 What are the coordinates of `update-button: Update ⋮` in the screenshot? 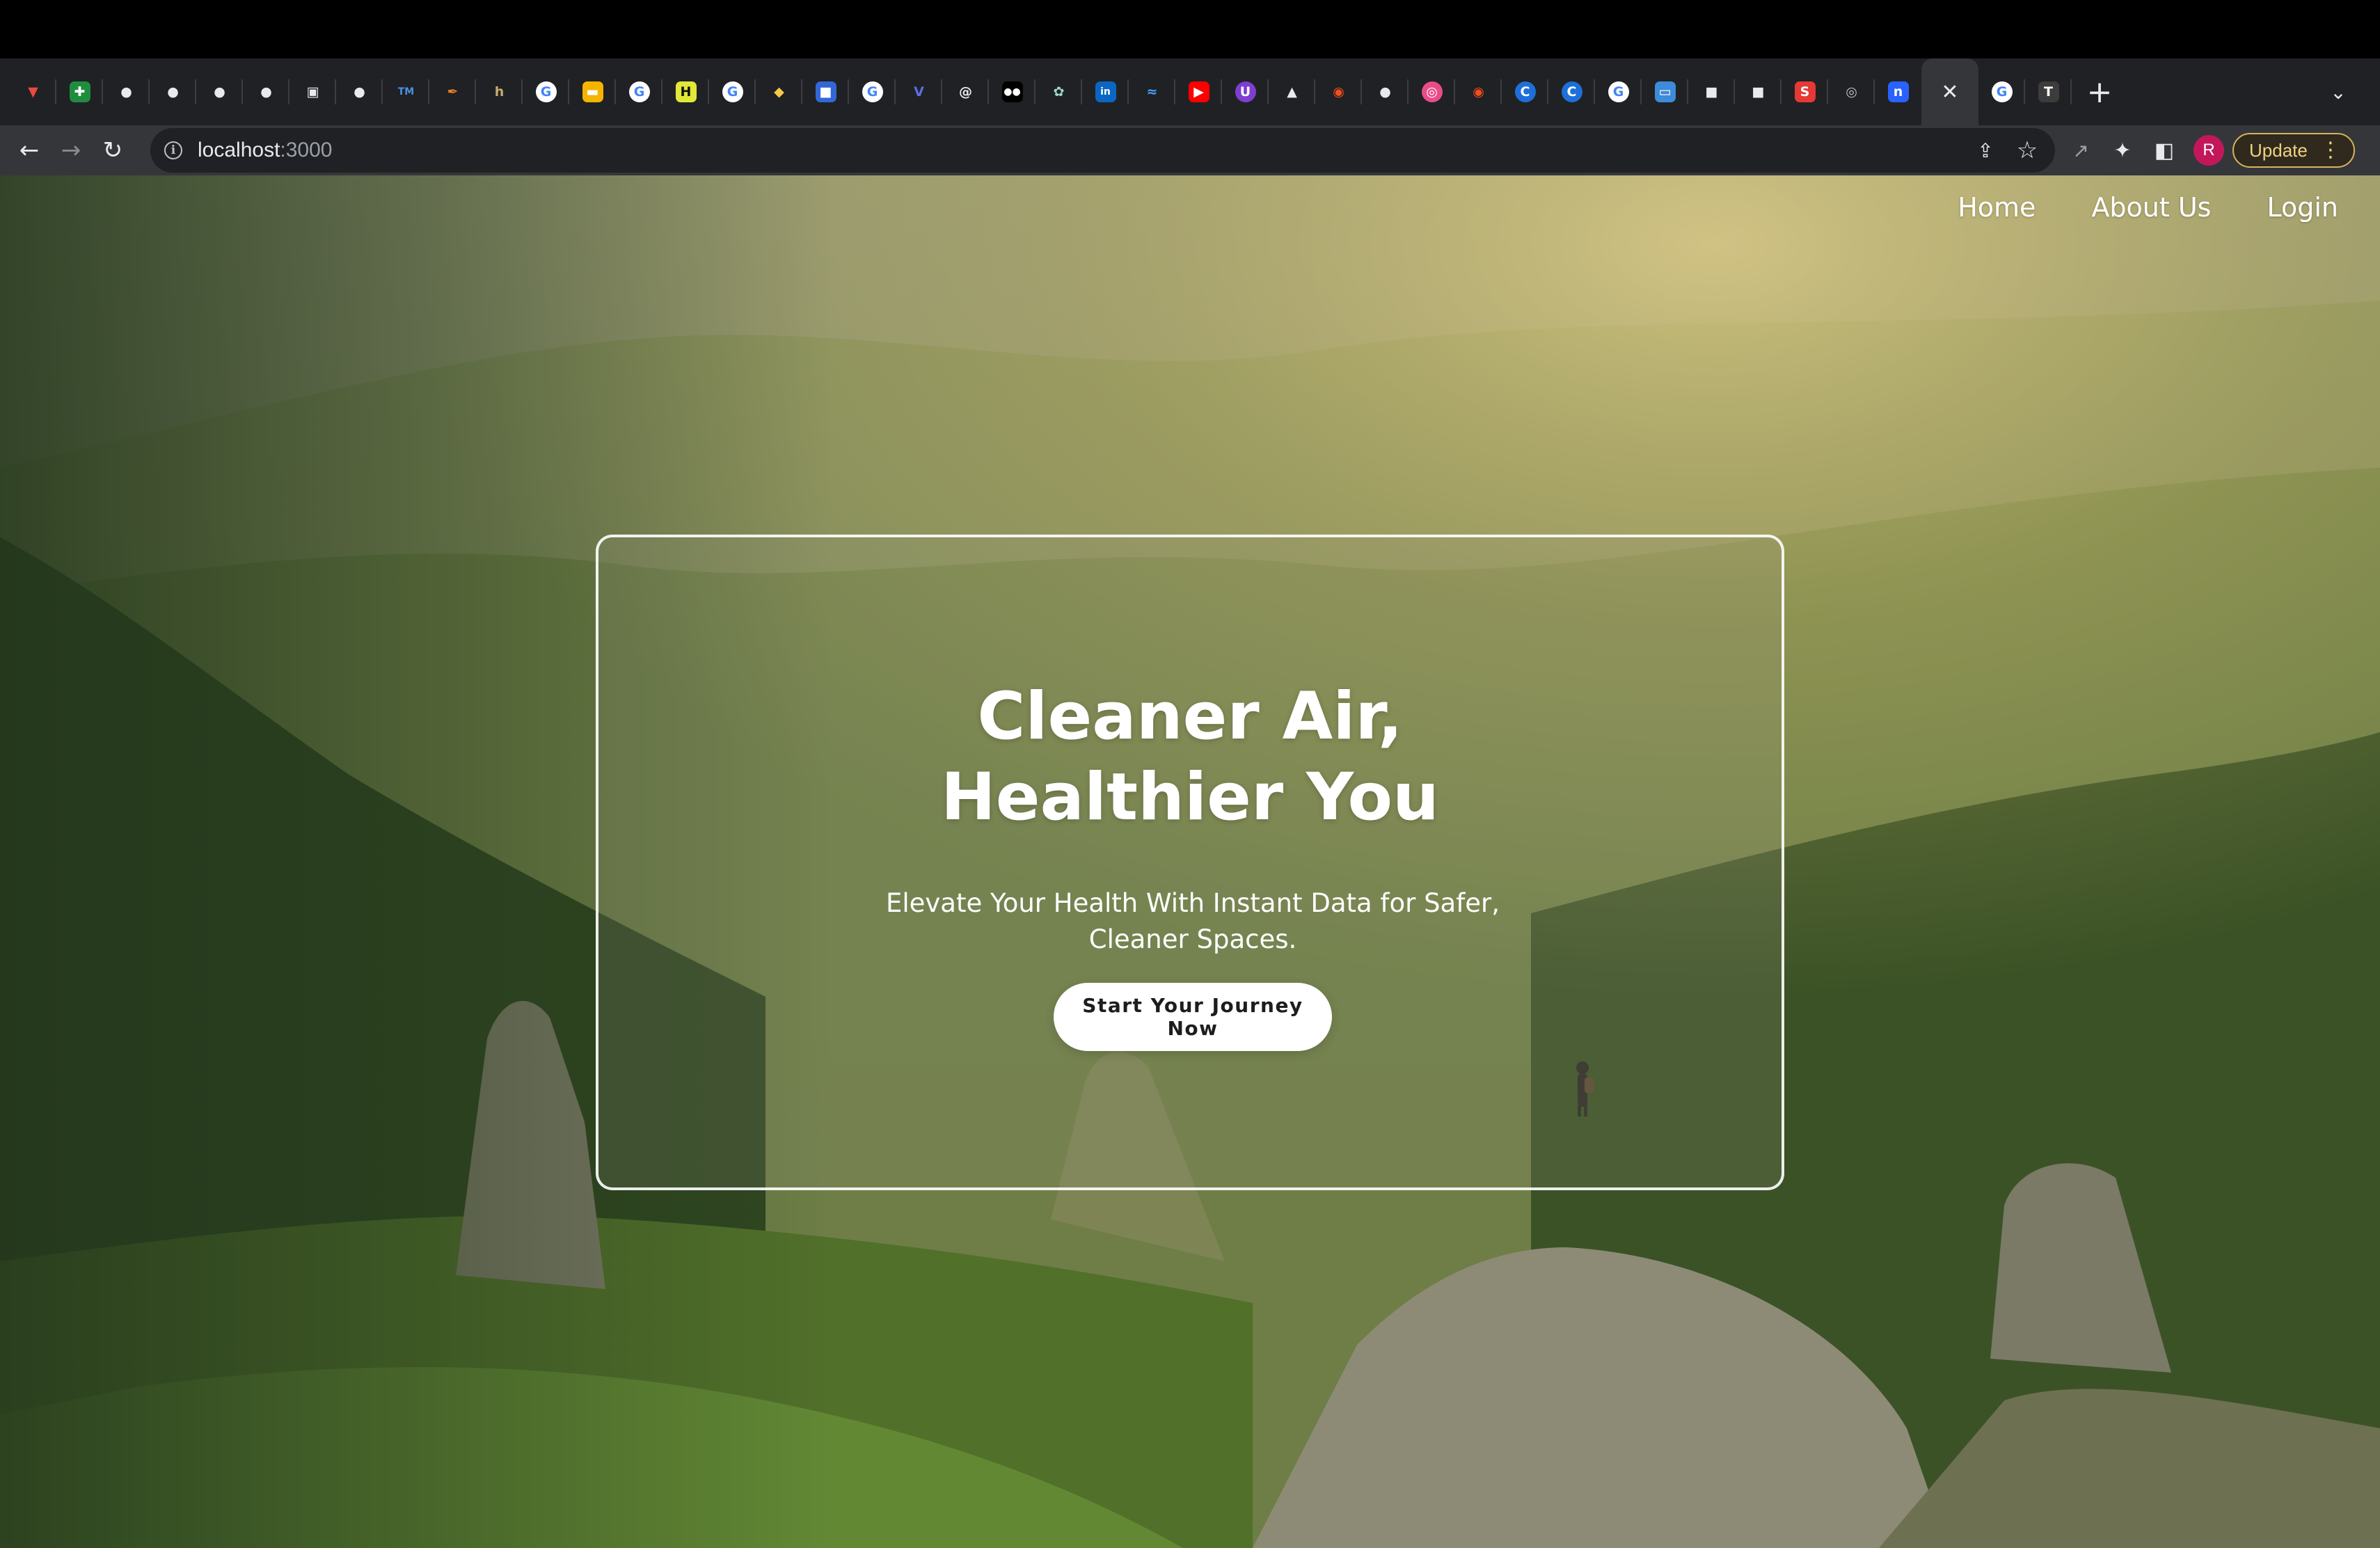 It's located at (2293, 150).